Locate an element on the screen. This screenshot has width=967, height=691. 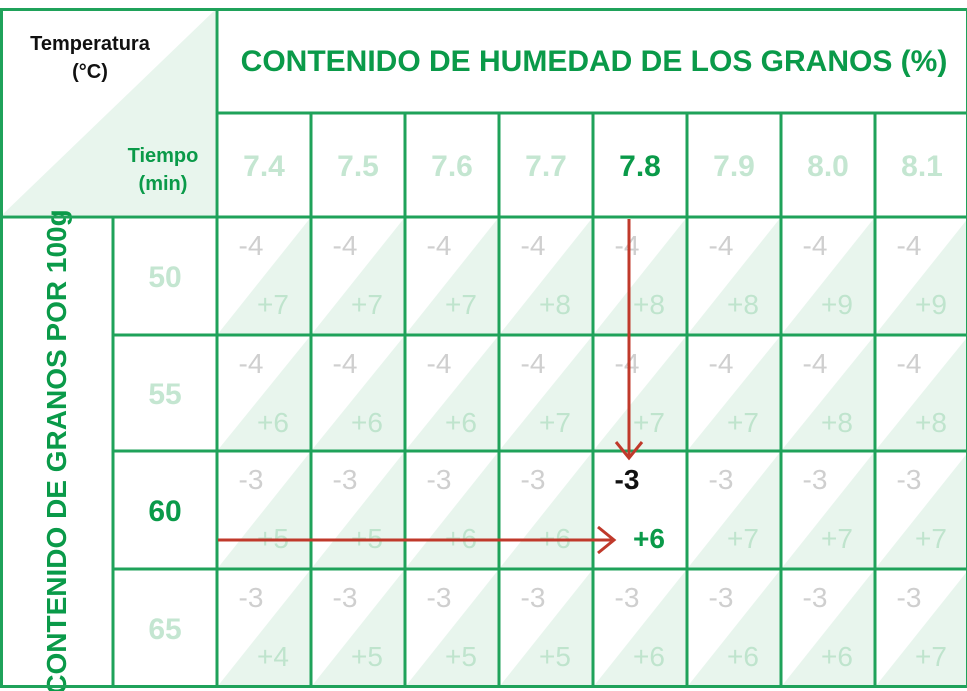
corner-label-time-unit: (min) is located at coordinates (163, 184).